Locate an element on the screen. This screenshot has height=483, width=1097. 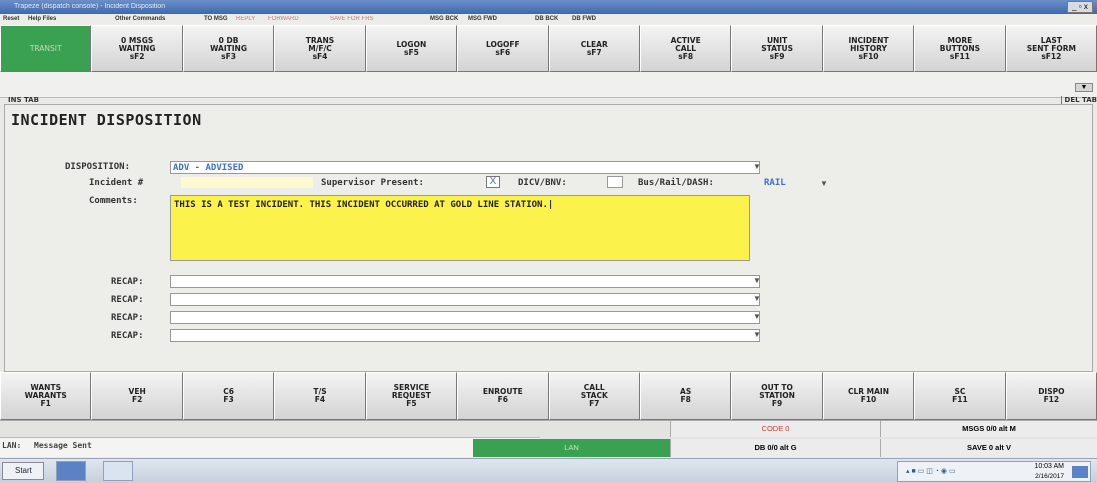
menu-help-files: Help Files is located at coordinates (42, 19).